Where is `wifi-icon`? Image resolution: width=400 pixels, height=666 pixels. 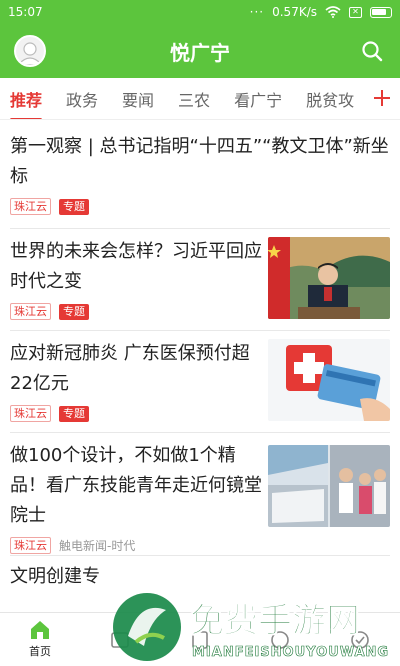 wifi-icon is located at coordinates (333, 12).